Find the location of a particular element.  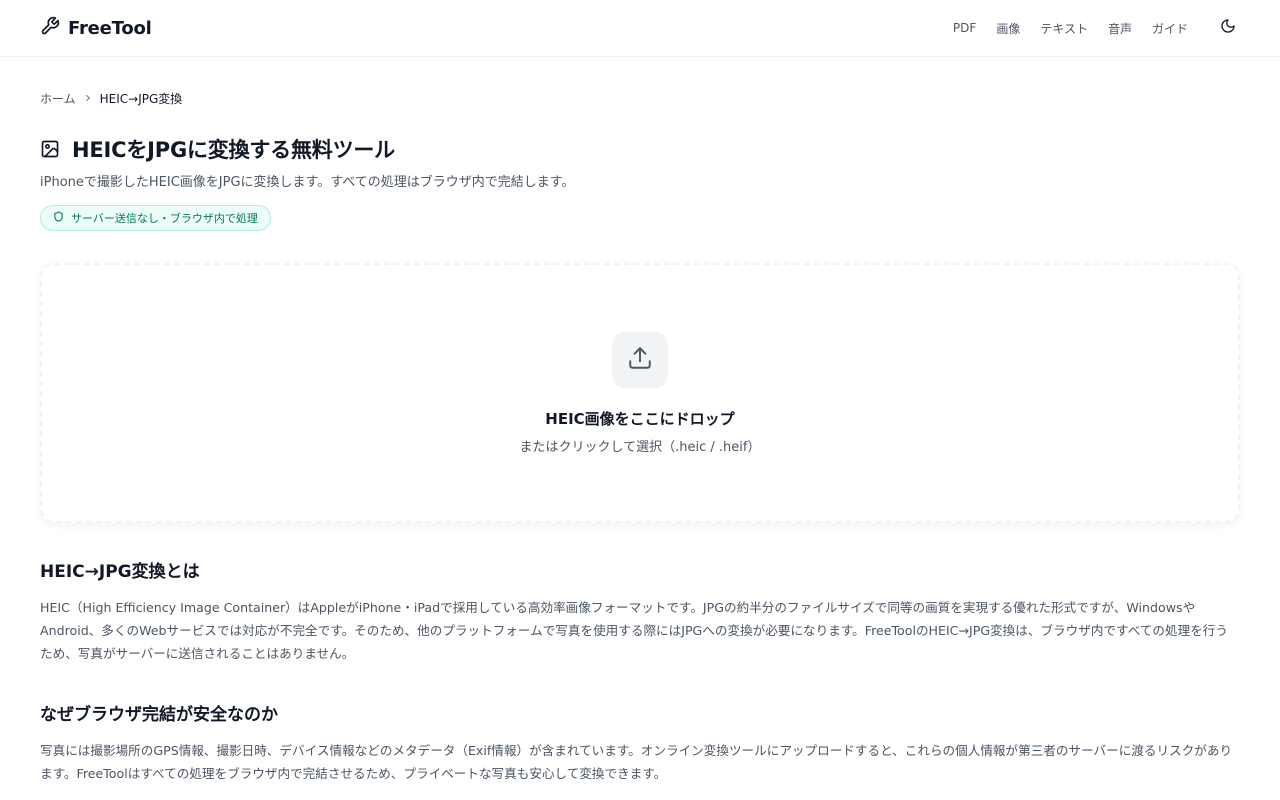

nav-link-pdf: PDF is located at coordinates (964, 28).